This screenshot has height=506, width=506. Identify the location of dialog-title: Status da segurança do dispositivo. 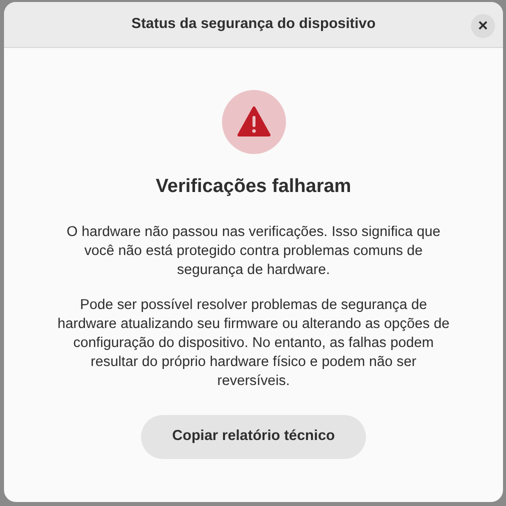
(253, 24).